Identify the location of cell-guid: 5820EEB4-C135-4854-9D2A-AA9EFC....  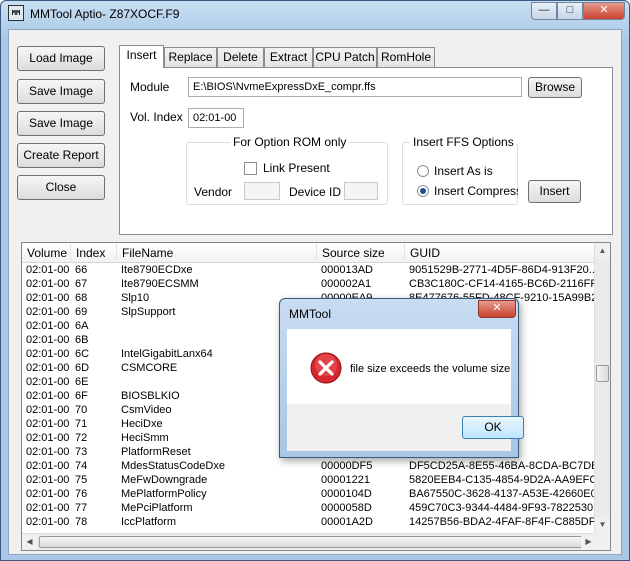
(502, 480).